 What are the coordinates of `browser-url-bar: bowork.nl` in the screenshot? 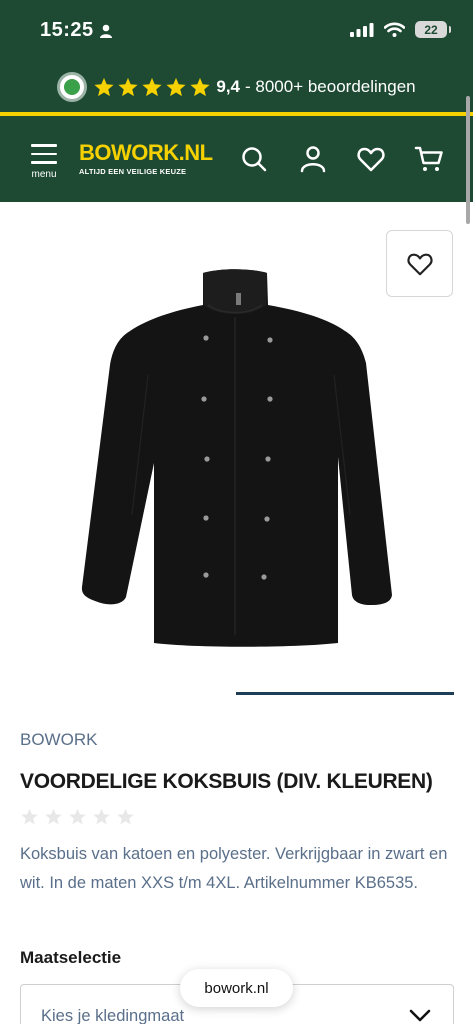 It's located at (236, 988).